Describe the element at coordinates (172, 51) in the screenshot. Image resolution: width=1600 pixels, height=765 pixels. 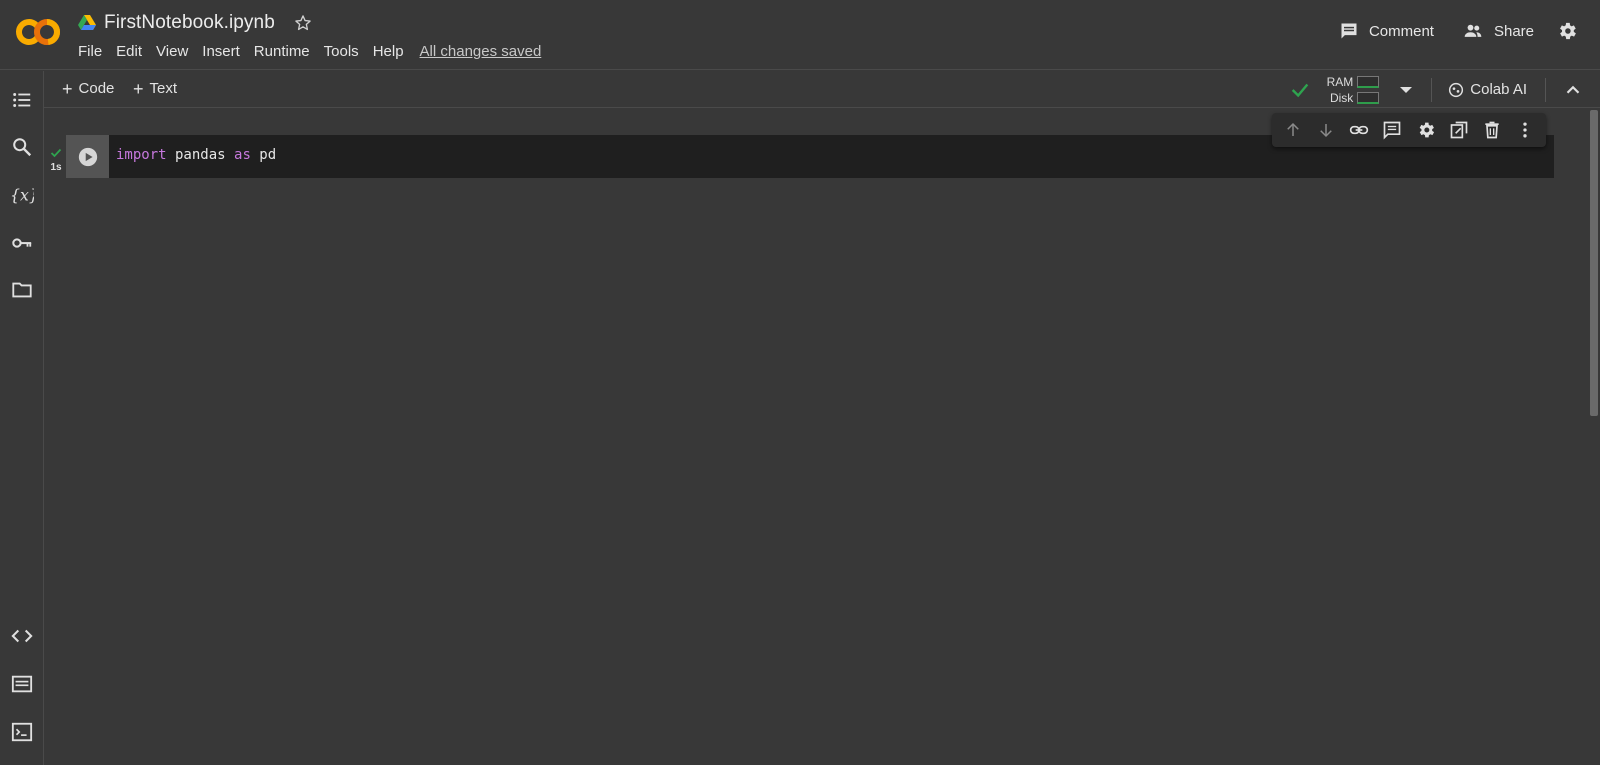
I see `menu-view: View` at that location.